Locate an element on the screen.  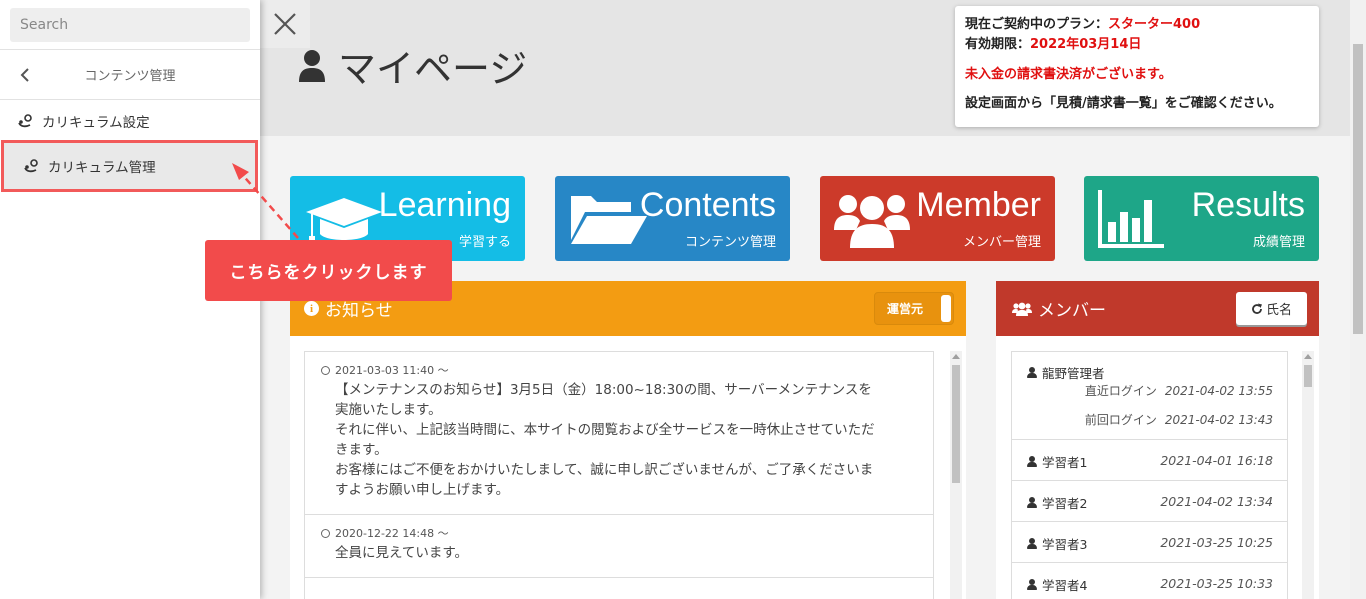
close-icon is located at coordinates (285, 24).